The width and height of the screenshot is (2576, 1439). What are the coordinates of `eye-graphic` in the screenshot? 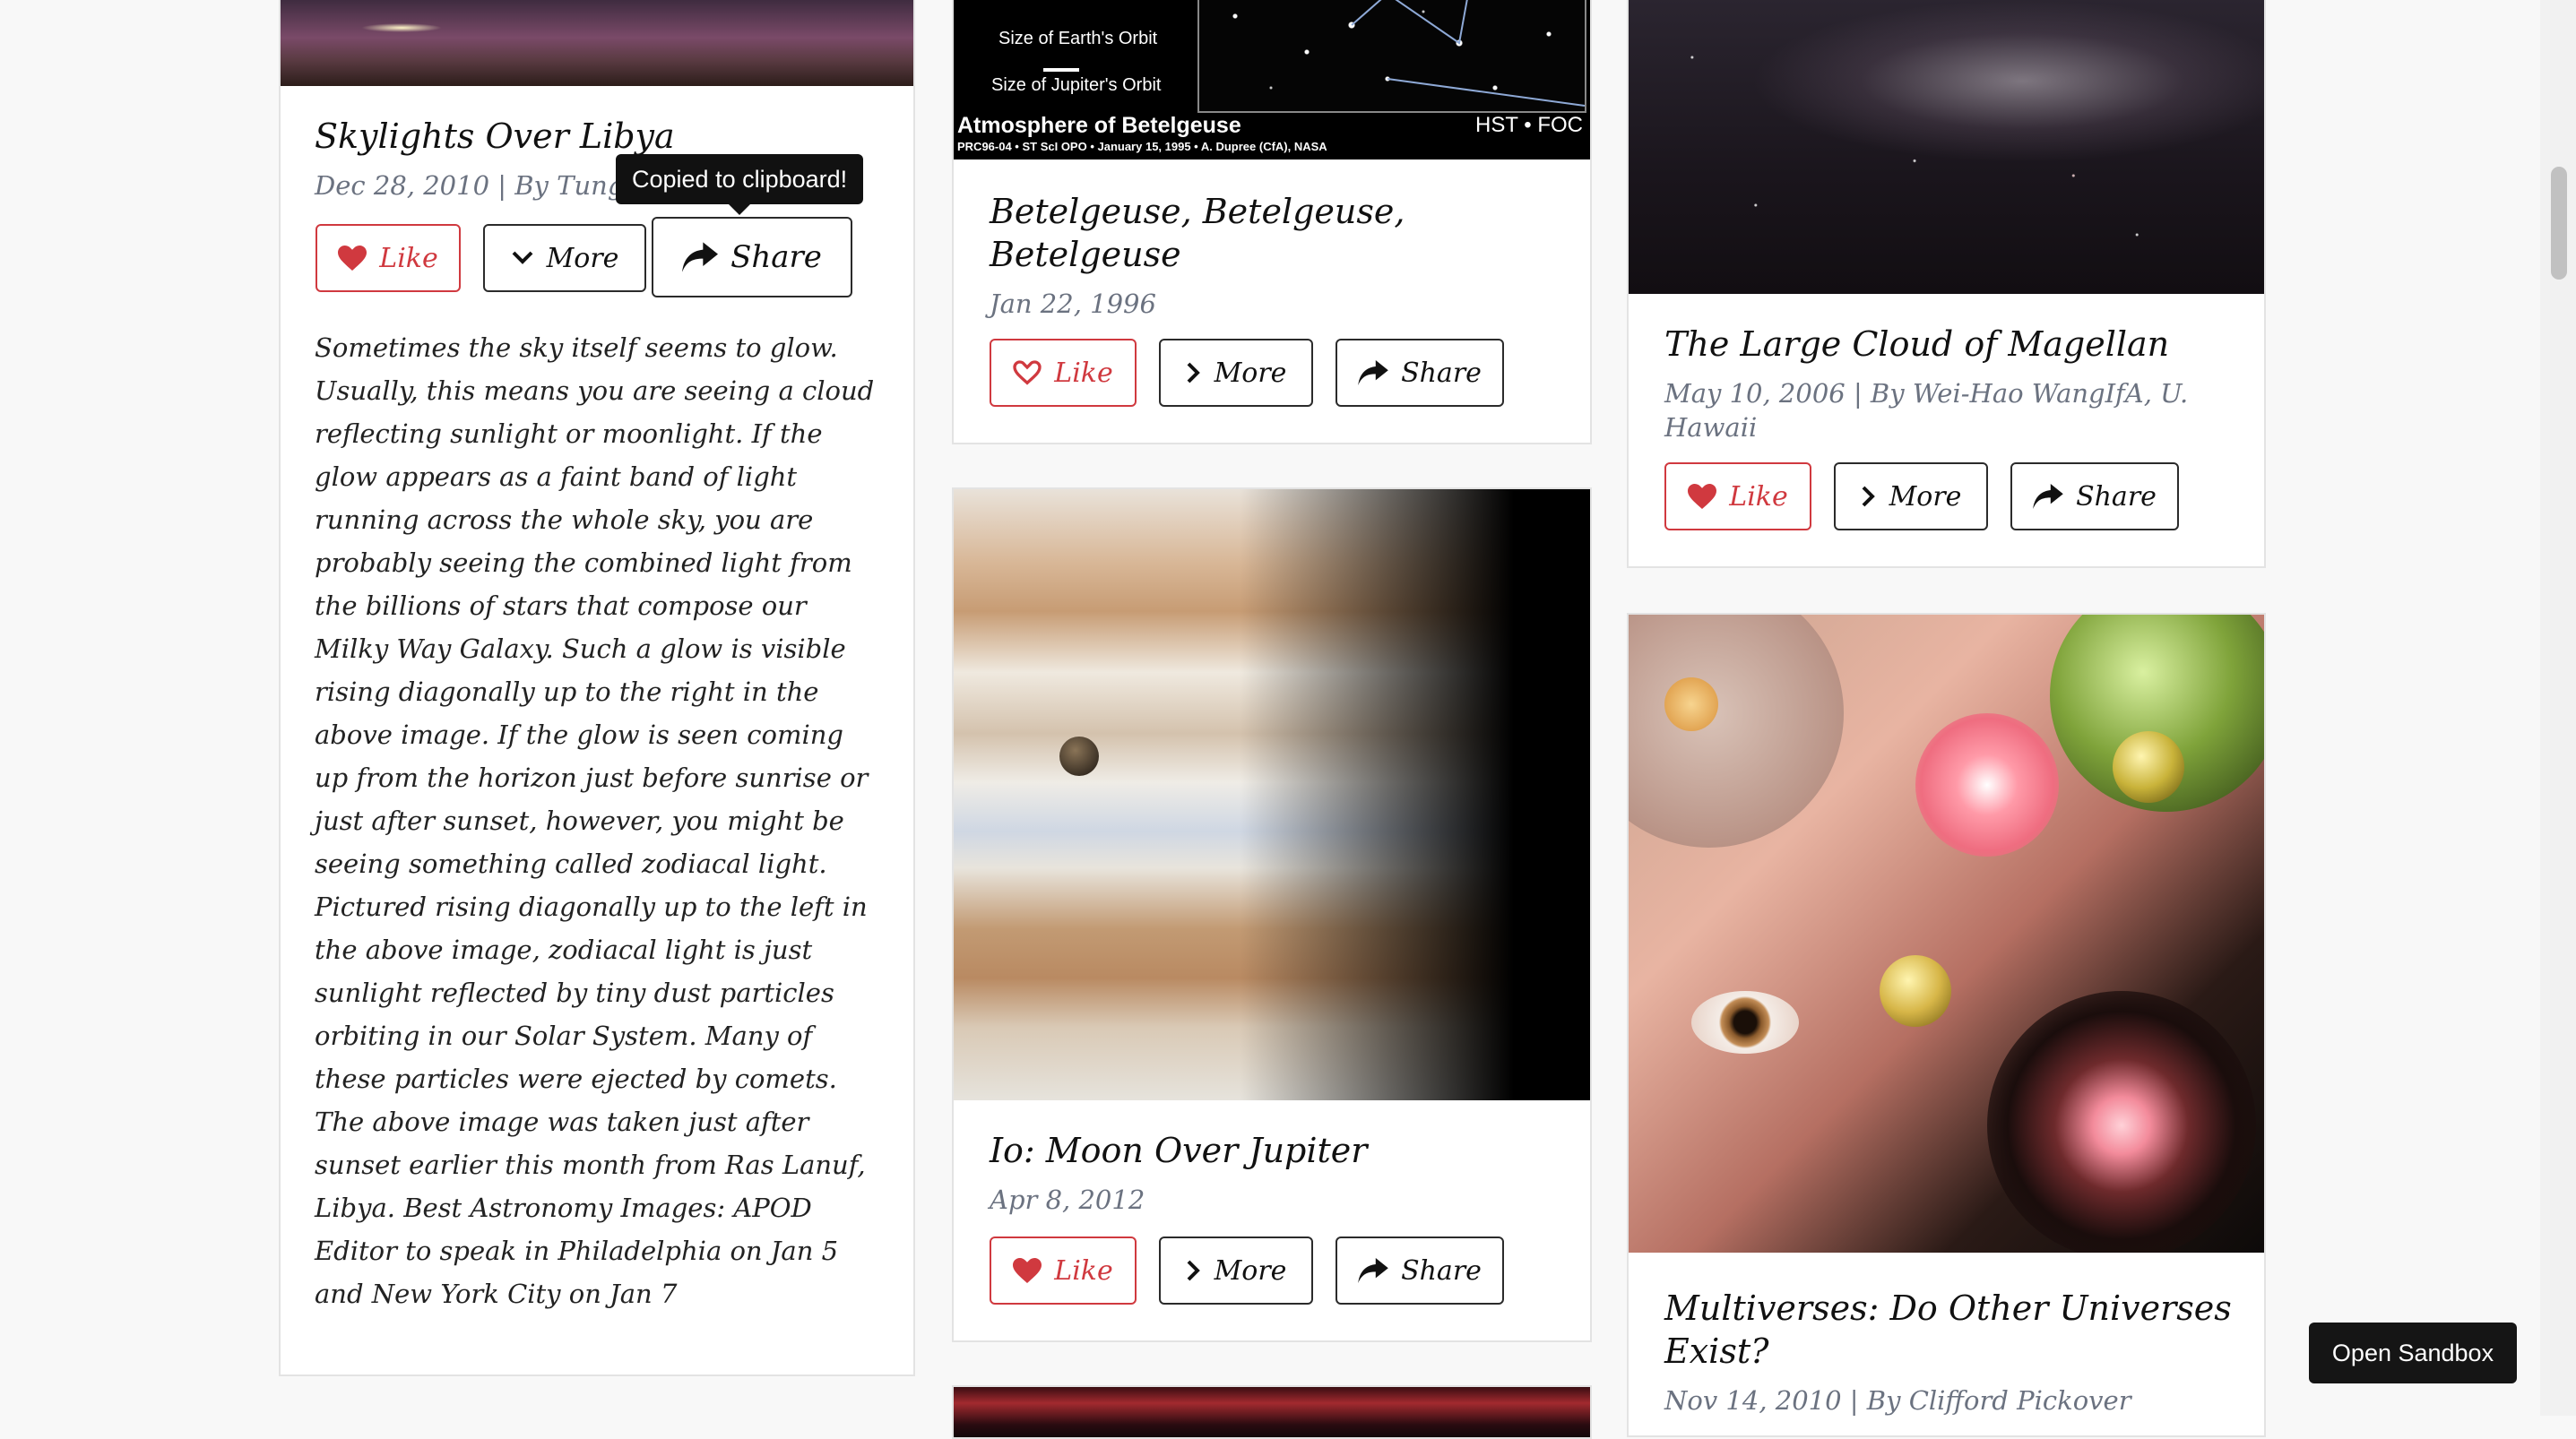 It's located at (1745, 1023).